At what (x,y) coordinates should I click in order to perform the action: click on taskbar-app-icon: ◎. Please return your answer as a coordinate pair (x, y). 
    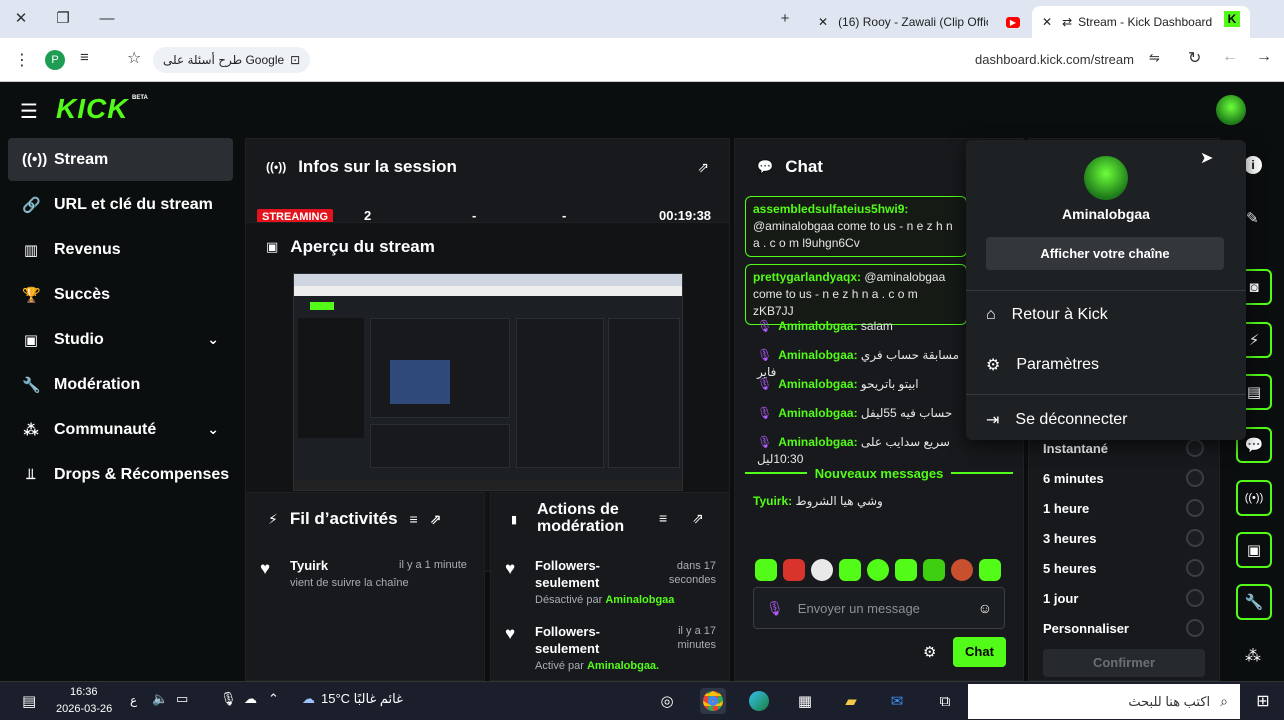
    Looking at the image, I should click on (667, 701).